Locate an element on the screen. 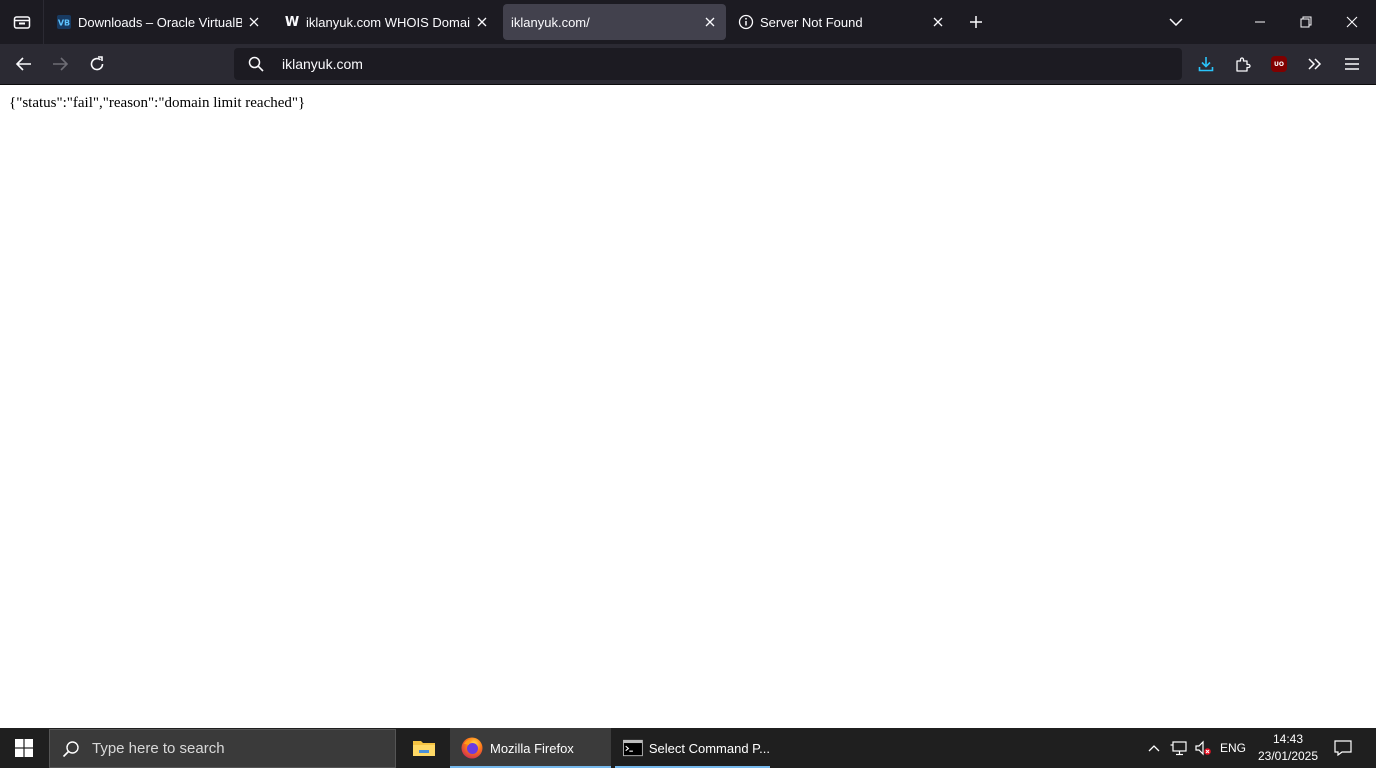 The image size is (1376, 768). tab-whois-domain: W iklanyuk.com WHOIS Domain Name is located at coordinates (387, 22).